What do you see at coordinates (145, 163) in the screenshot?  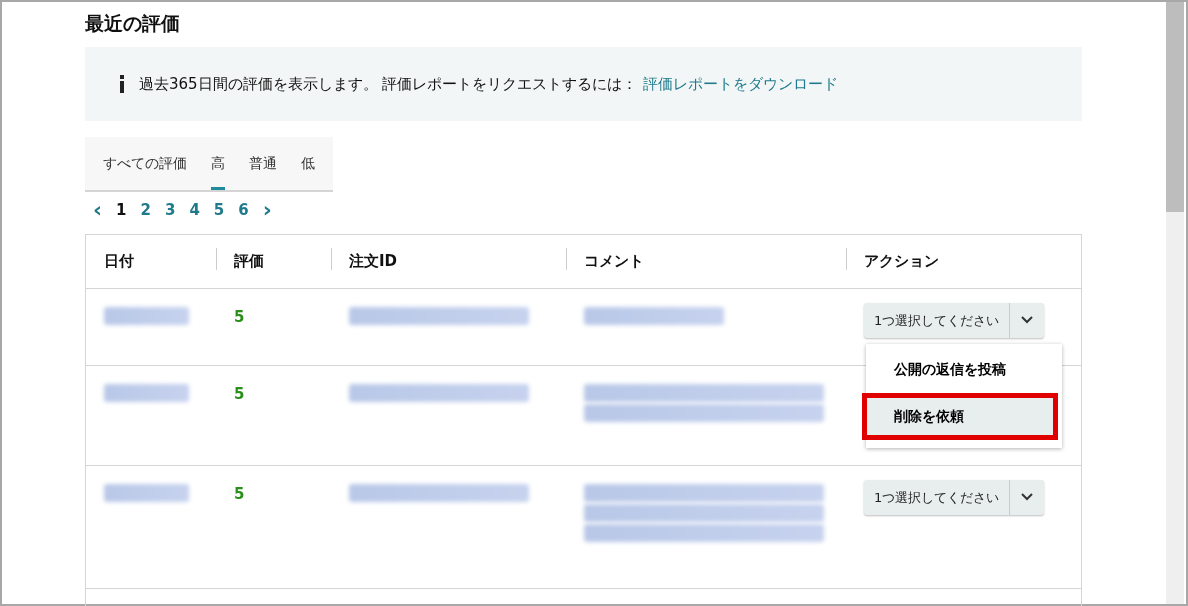 I see `filter-tab: すべての評価` at bounding box center [145, 163].